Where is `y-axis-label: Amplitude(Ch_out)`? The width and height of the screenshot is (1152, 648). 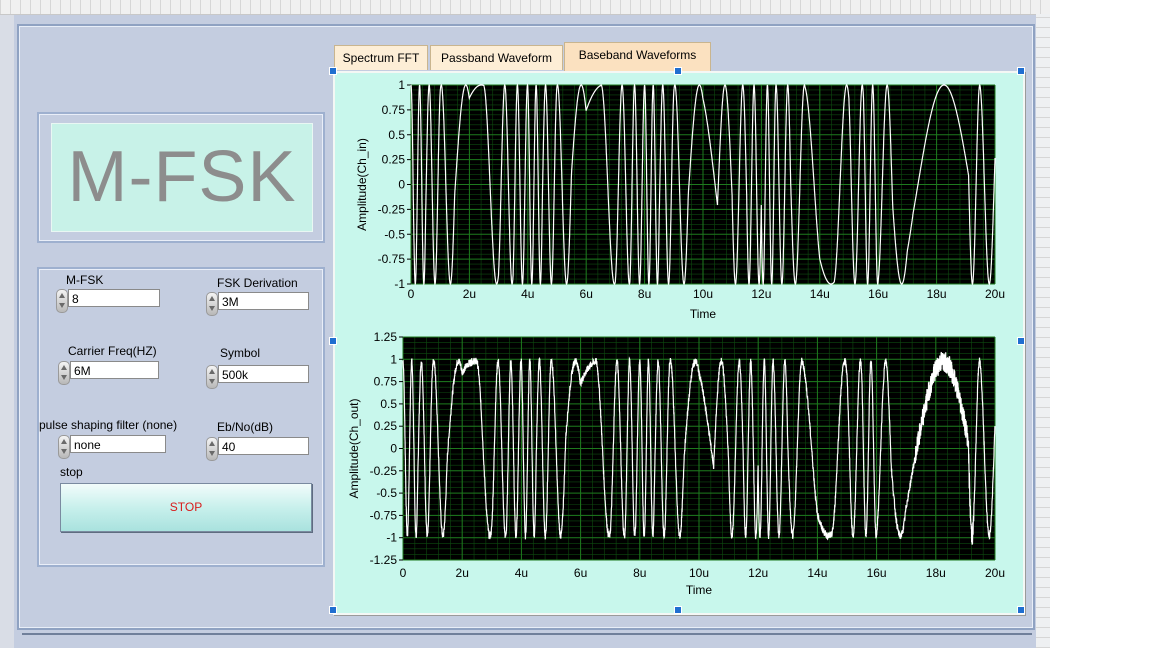 y-axis-label: Amplitude(Ch_out) is located at coordinates (354, 448).